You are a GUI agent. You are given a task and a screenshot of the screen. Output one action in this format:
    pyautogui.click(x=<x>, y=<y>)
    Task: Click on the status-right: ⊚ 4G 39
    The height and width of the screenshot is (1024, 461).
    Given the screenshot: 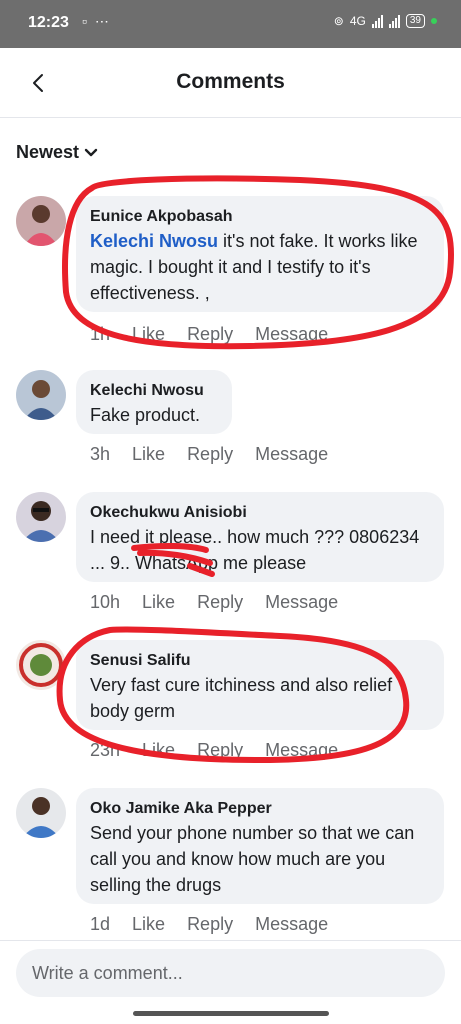 What is the action you would take?
    pyautogui.click(x=385, y=21)
    